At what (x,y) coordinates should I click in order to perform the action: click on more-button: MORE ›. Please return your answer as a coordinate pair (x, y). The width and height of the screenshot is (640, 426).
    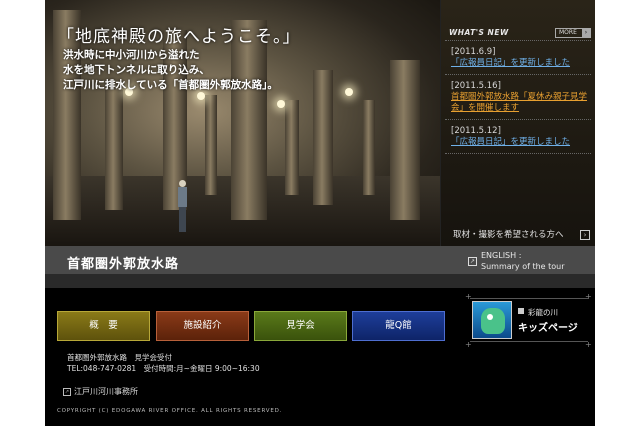
    Looking at the image, I should click on (573, 33).